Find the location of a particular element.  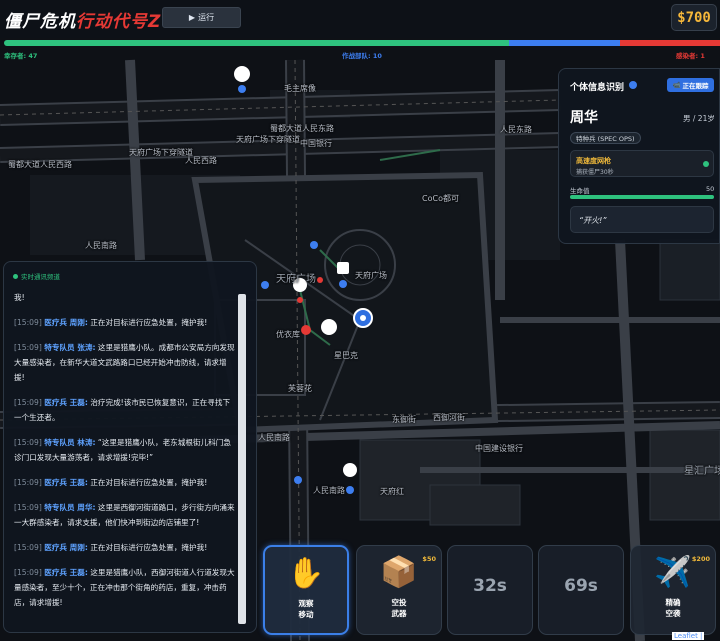

action-observe-move: ✋ 观察 移动 is located at coordinates (306, 590).